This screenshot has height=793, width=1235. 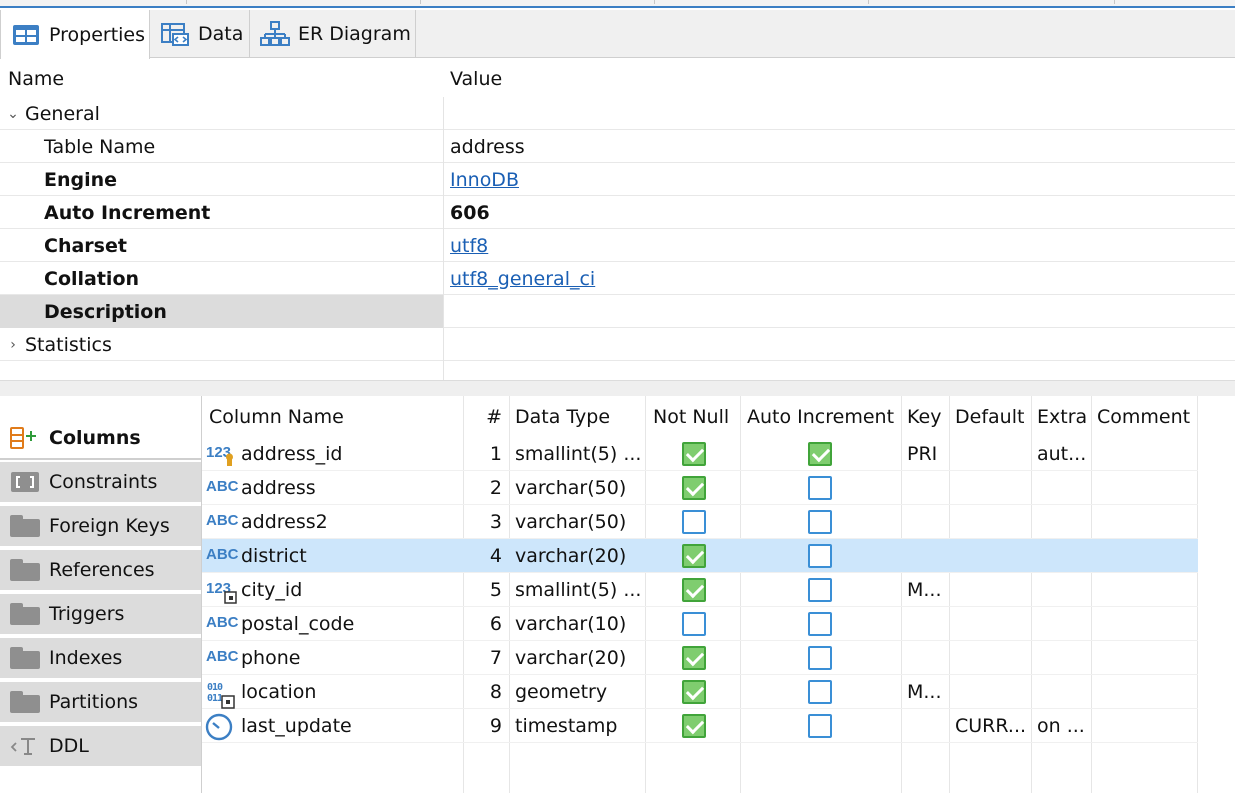 I want to click on property-row: Charset utf8, so click(x=617, y=245).